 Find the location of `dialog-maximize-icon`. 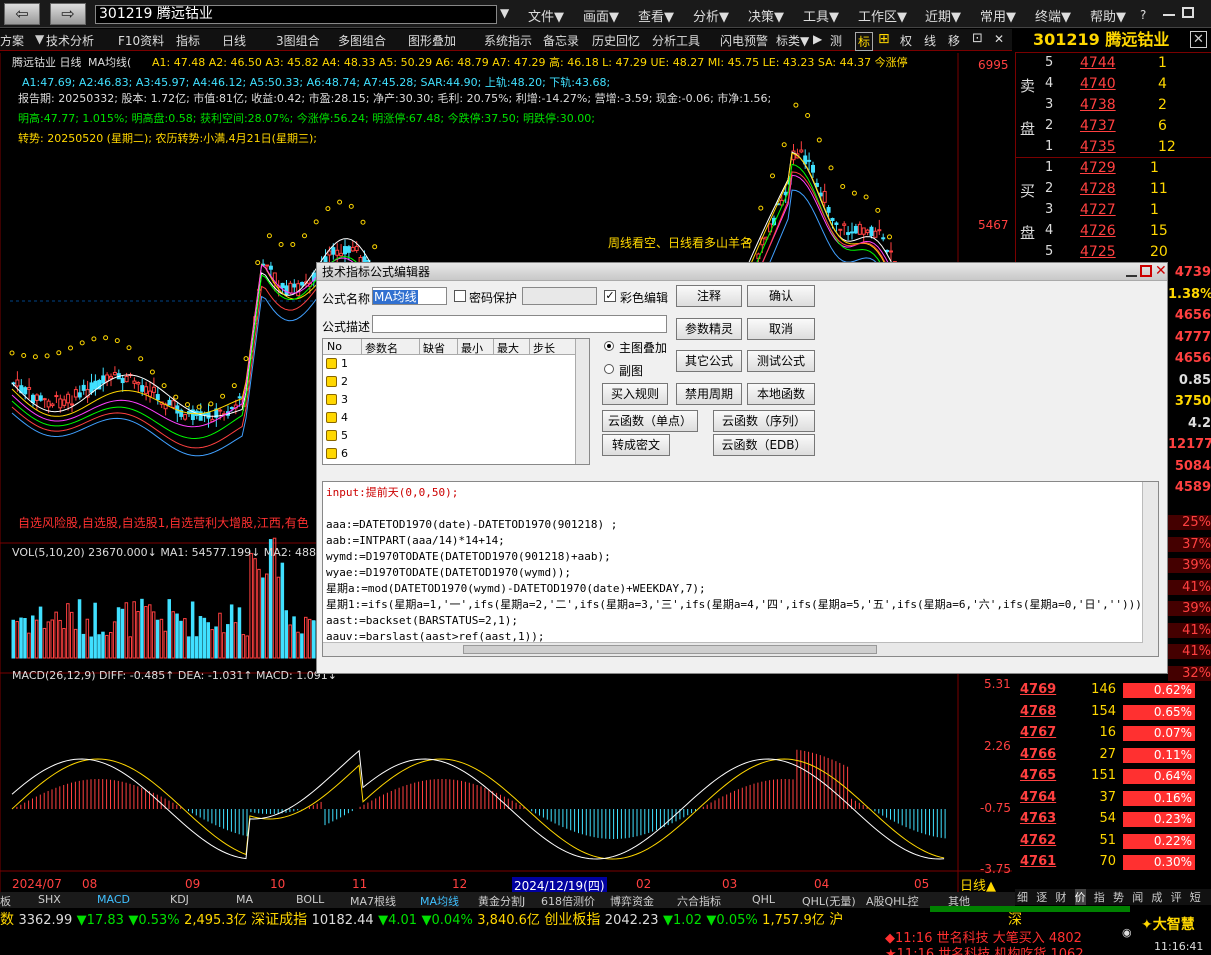

dialog-maximize-icon is located at coordinates (1146, 271).